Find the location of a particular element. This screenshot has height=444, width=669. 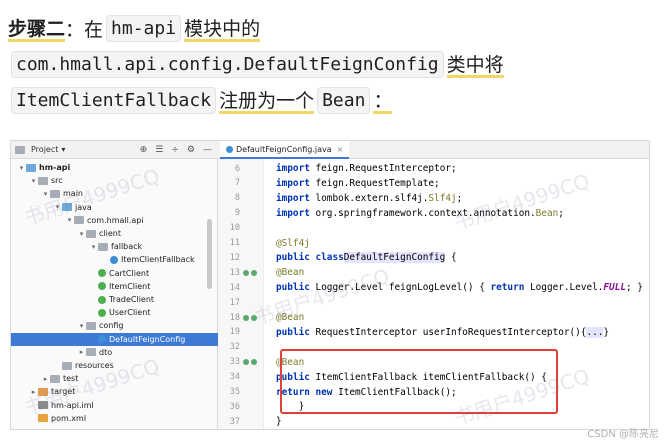

tree-item: DefaultFeignConfig is located at coordinates (114, 339).